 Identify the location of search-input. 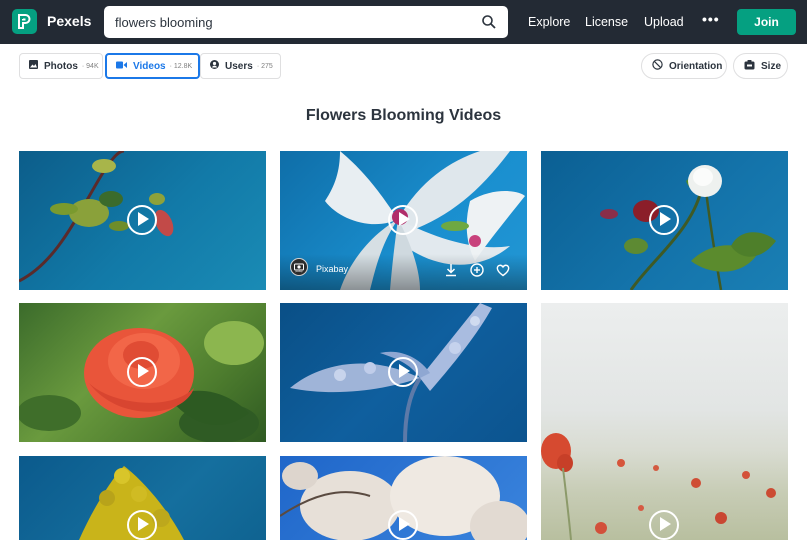
(295, 22).